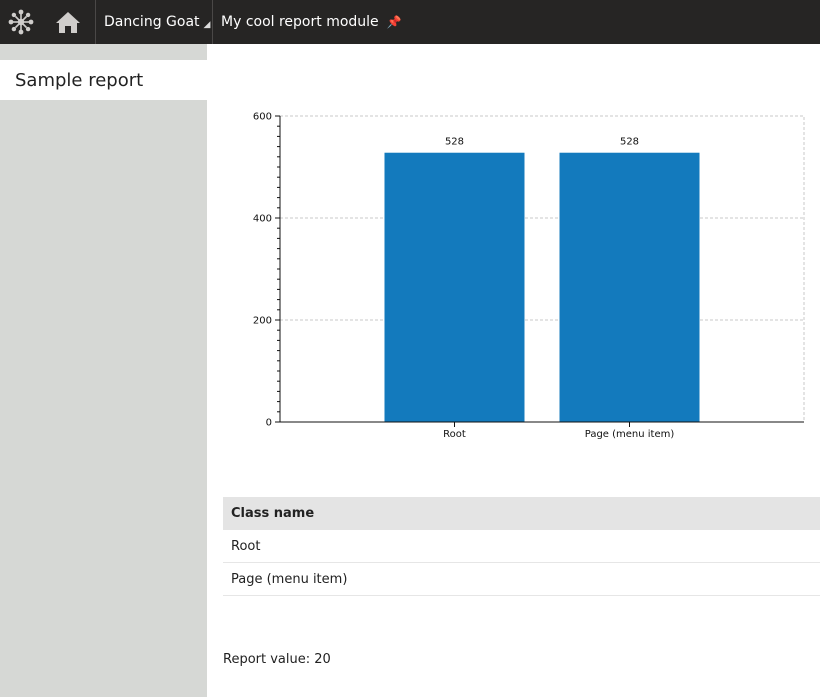 This screenshot has width=820, height=697. Describe the element at coordinates (521, 579) in the screenshot. I see `table-row: Page (menu item)` at that location.